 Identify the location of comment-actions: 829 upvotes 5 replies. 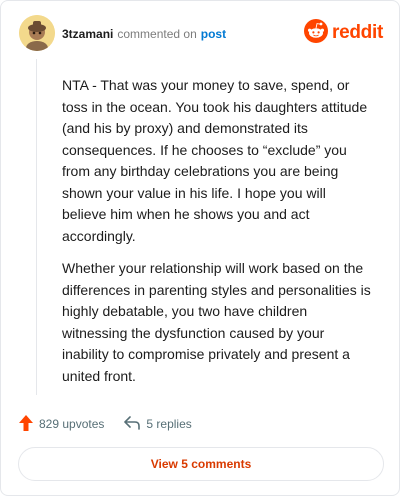
(105, 424).